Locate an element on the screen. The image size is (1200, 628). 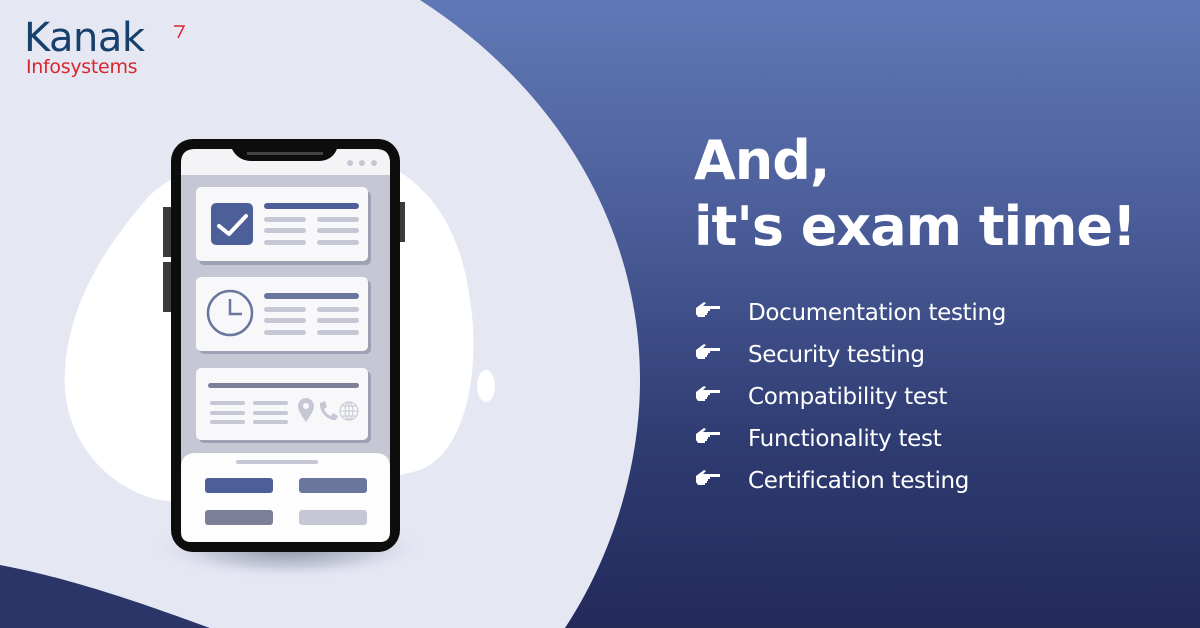
item-label: Documentation testing is located at coordinates (877, 313).